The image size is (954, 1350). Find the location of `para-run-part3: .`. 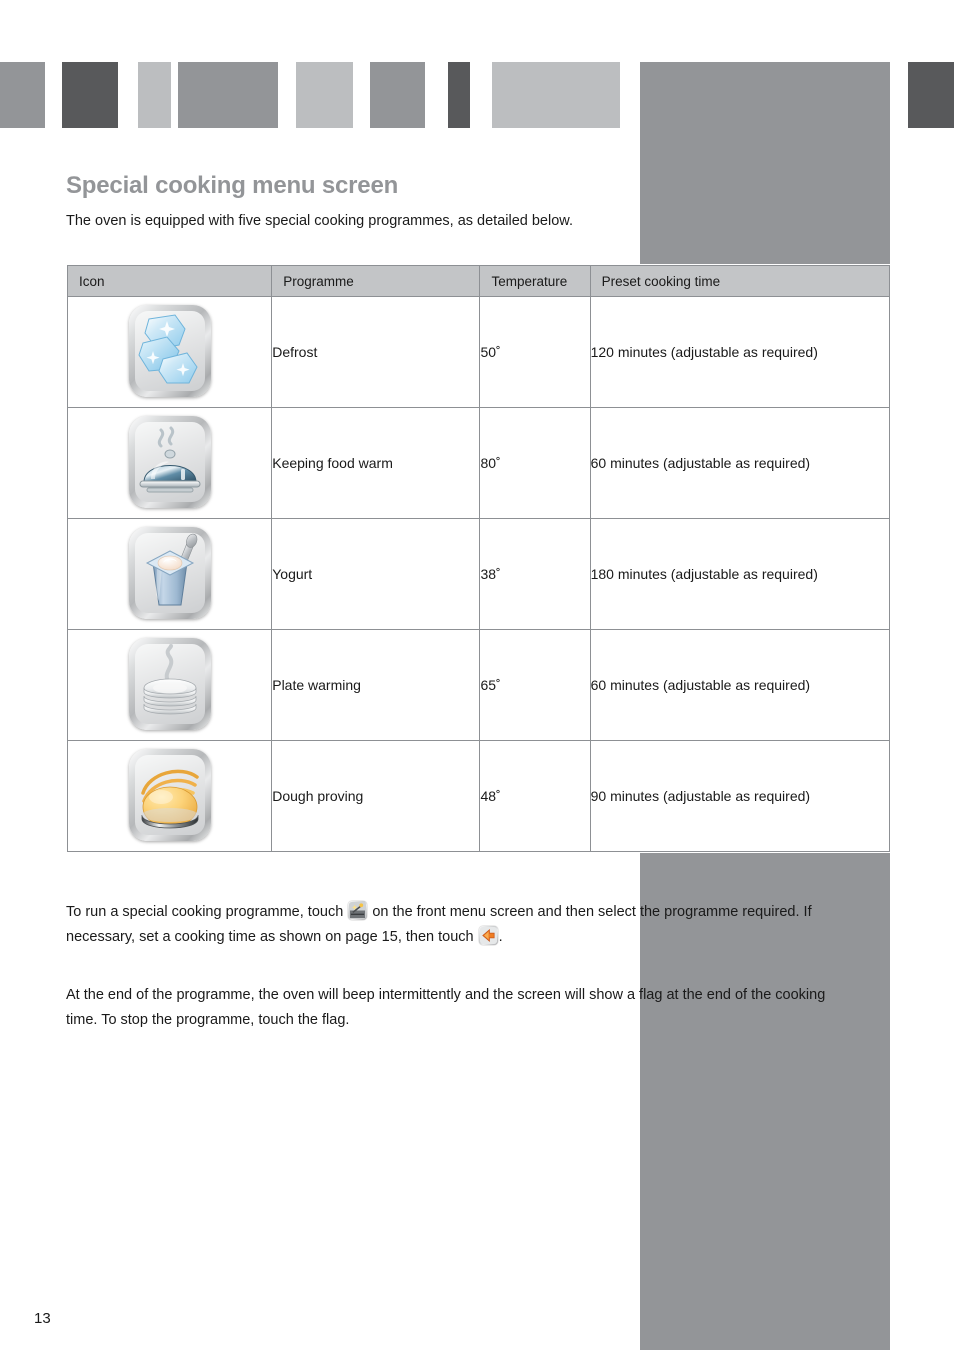

para-run-part3: . is located at coordinates (500, 936).